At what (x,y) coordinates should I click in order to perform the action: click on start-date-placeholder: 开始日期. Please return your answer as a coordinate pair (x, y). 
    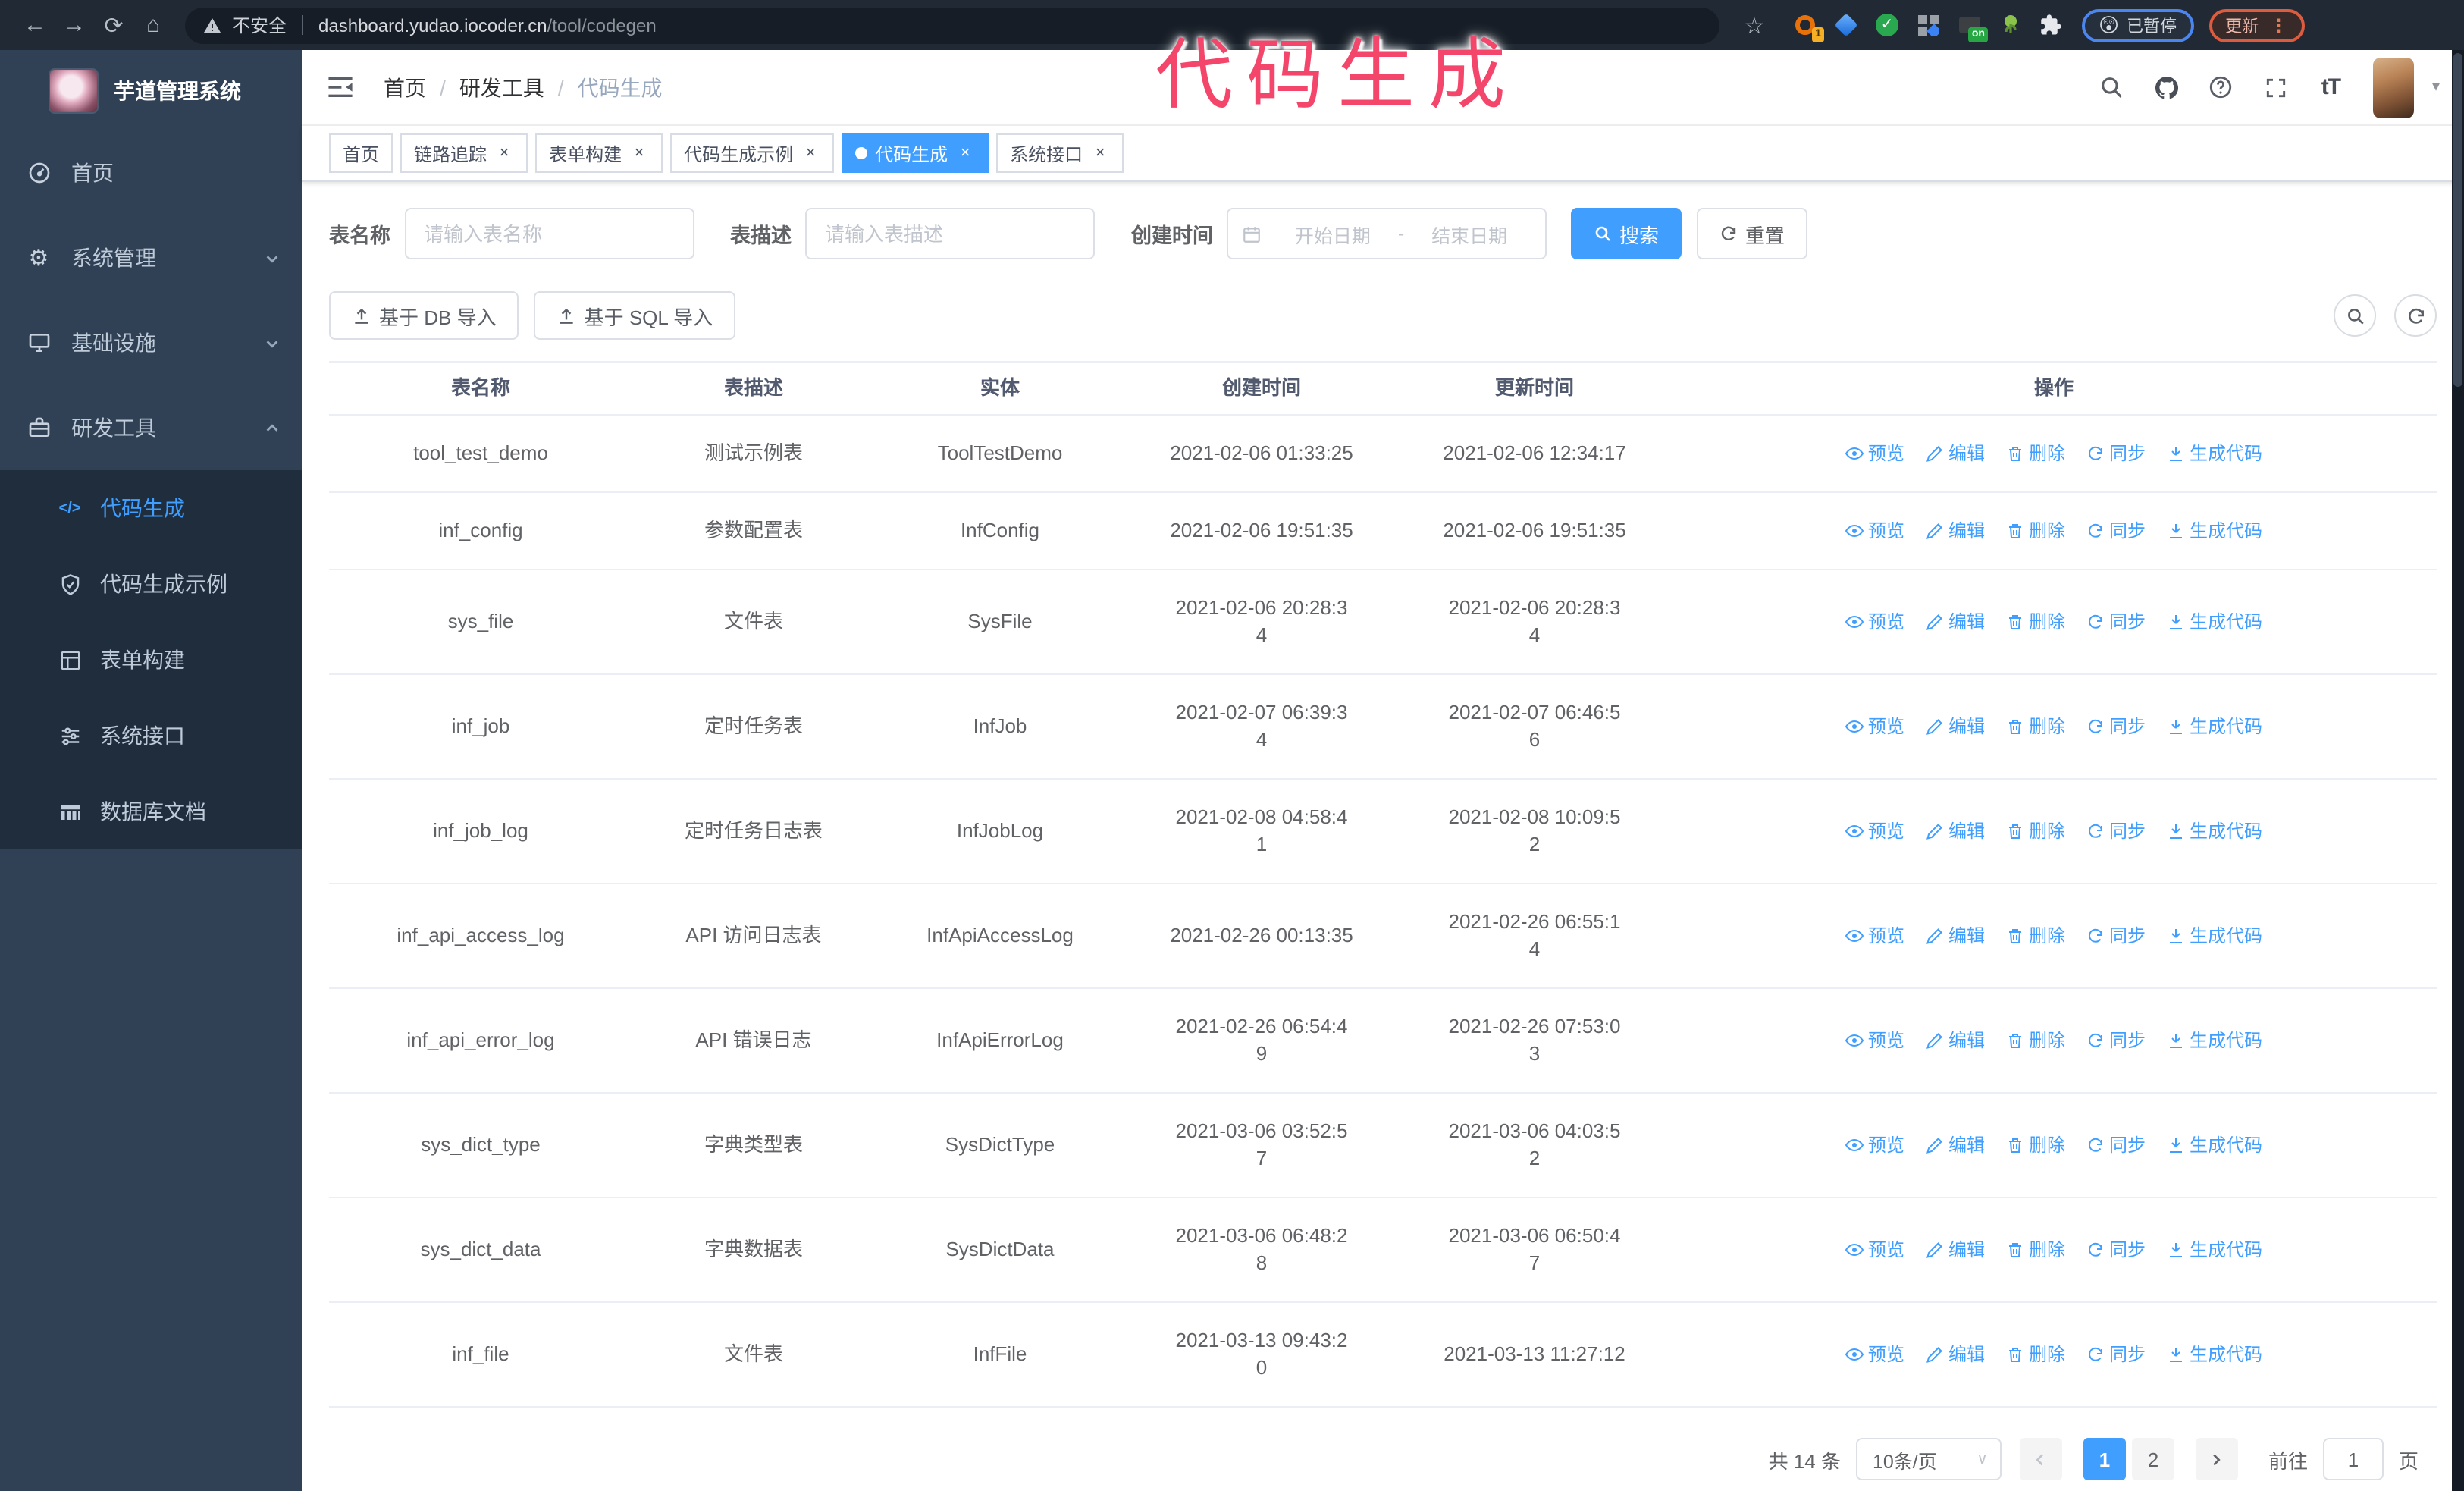
    Looking at the image, I should click on (1333, 233).